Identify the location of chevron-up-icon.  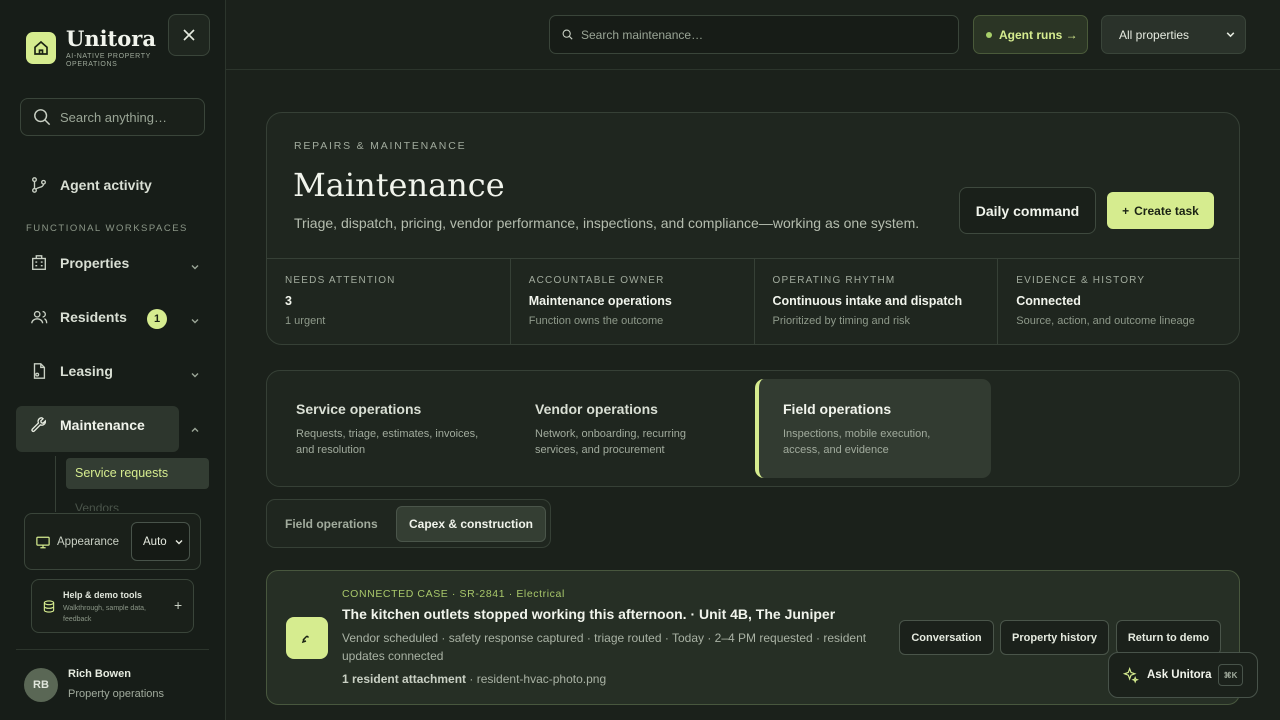
(195, 430).